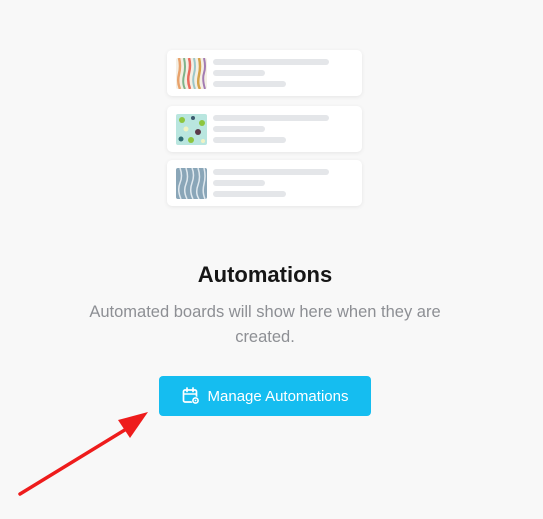 Image resolution: width=543 pixels, height=519 pixels. Describe the element at coordinates (265, 274) in the screenshot. I see `empty-state-title: Automations` at that location.